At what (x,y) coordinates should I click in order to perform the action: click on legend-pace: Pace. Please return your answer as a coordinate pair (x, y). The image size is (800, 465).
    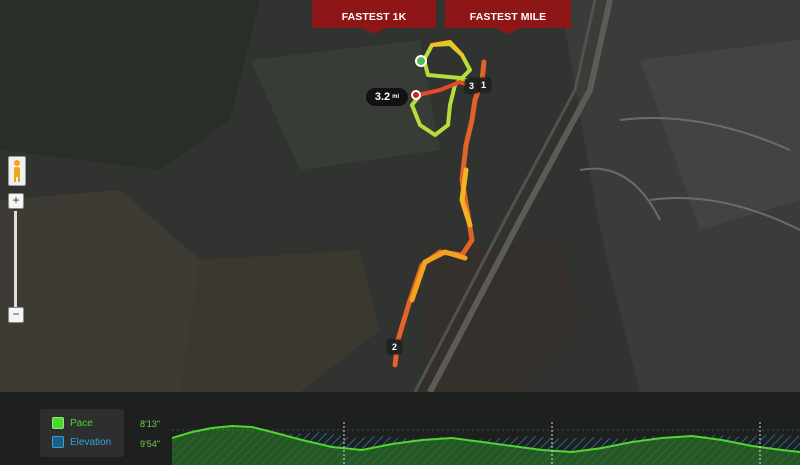
    Looking at the image, I should click on (72, 423).